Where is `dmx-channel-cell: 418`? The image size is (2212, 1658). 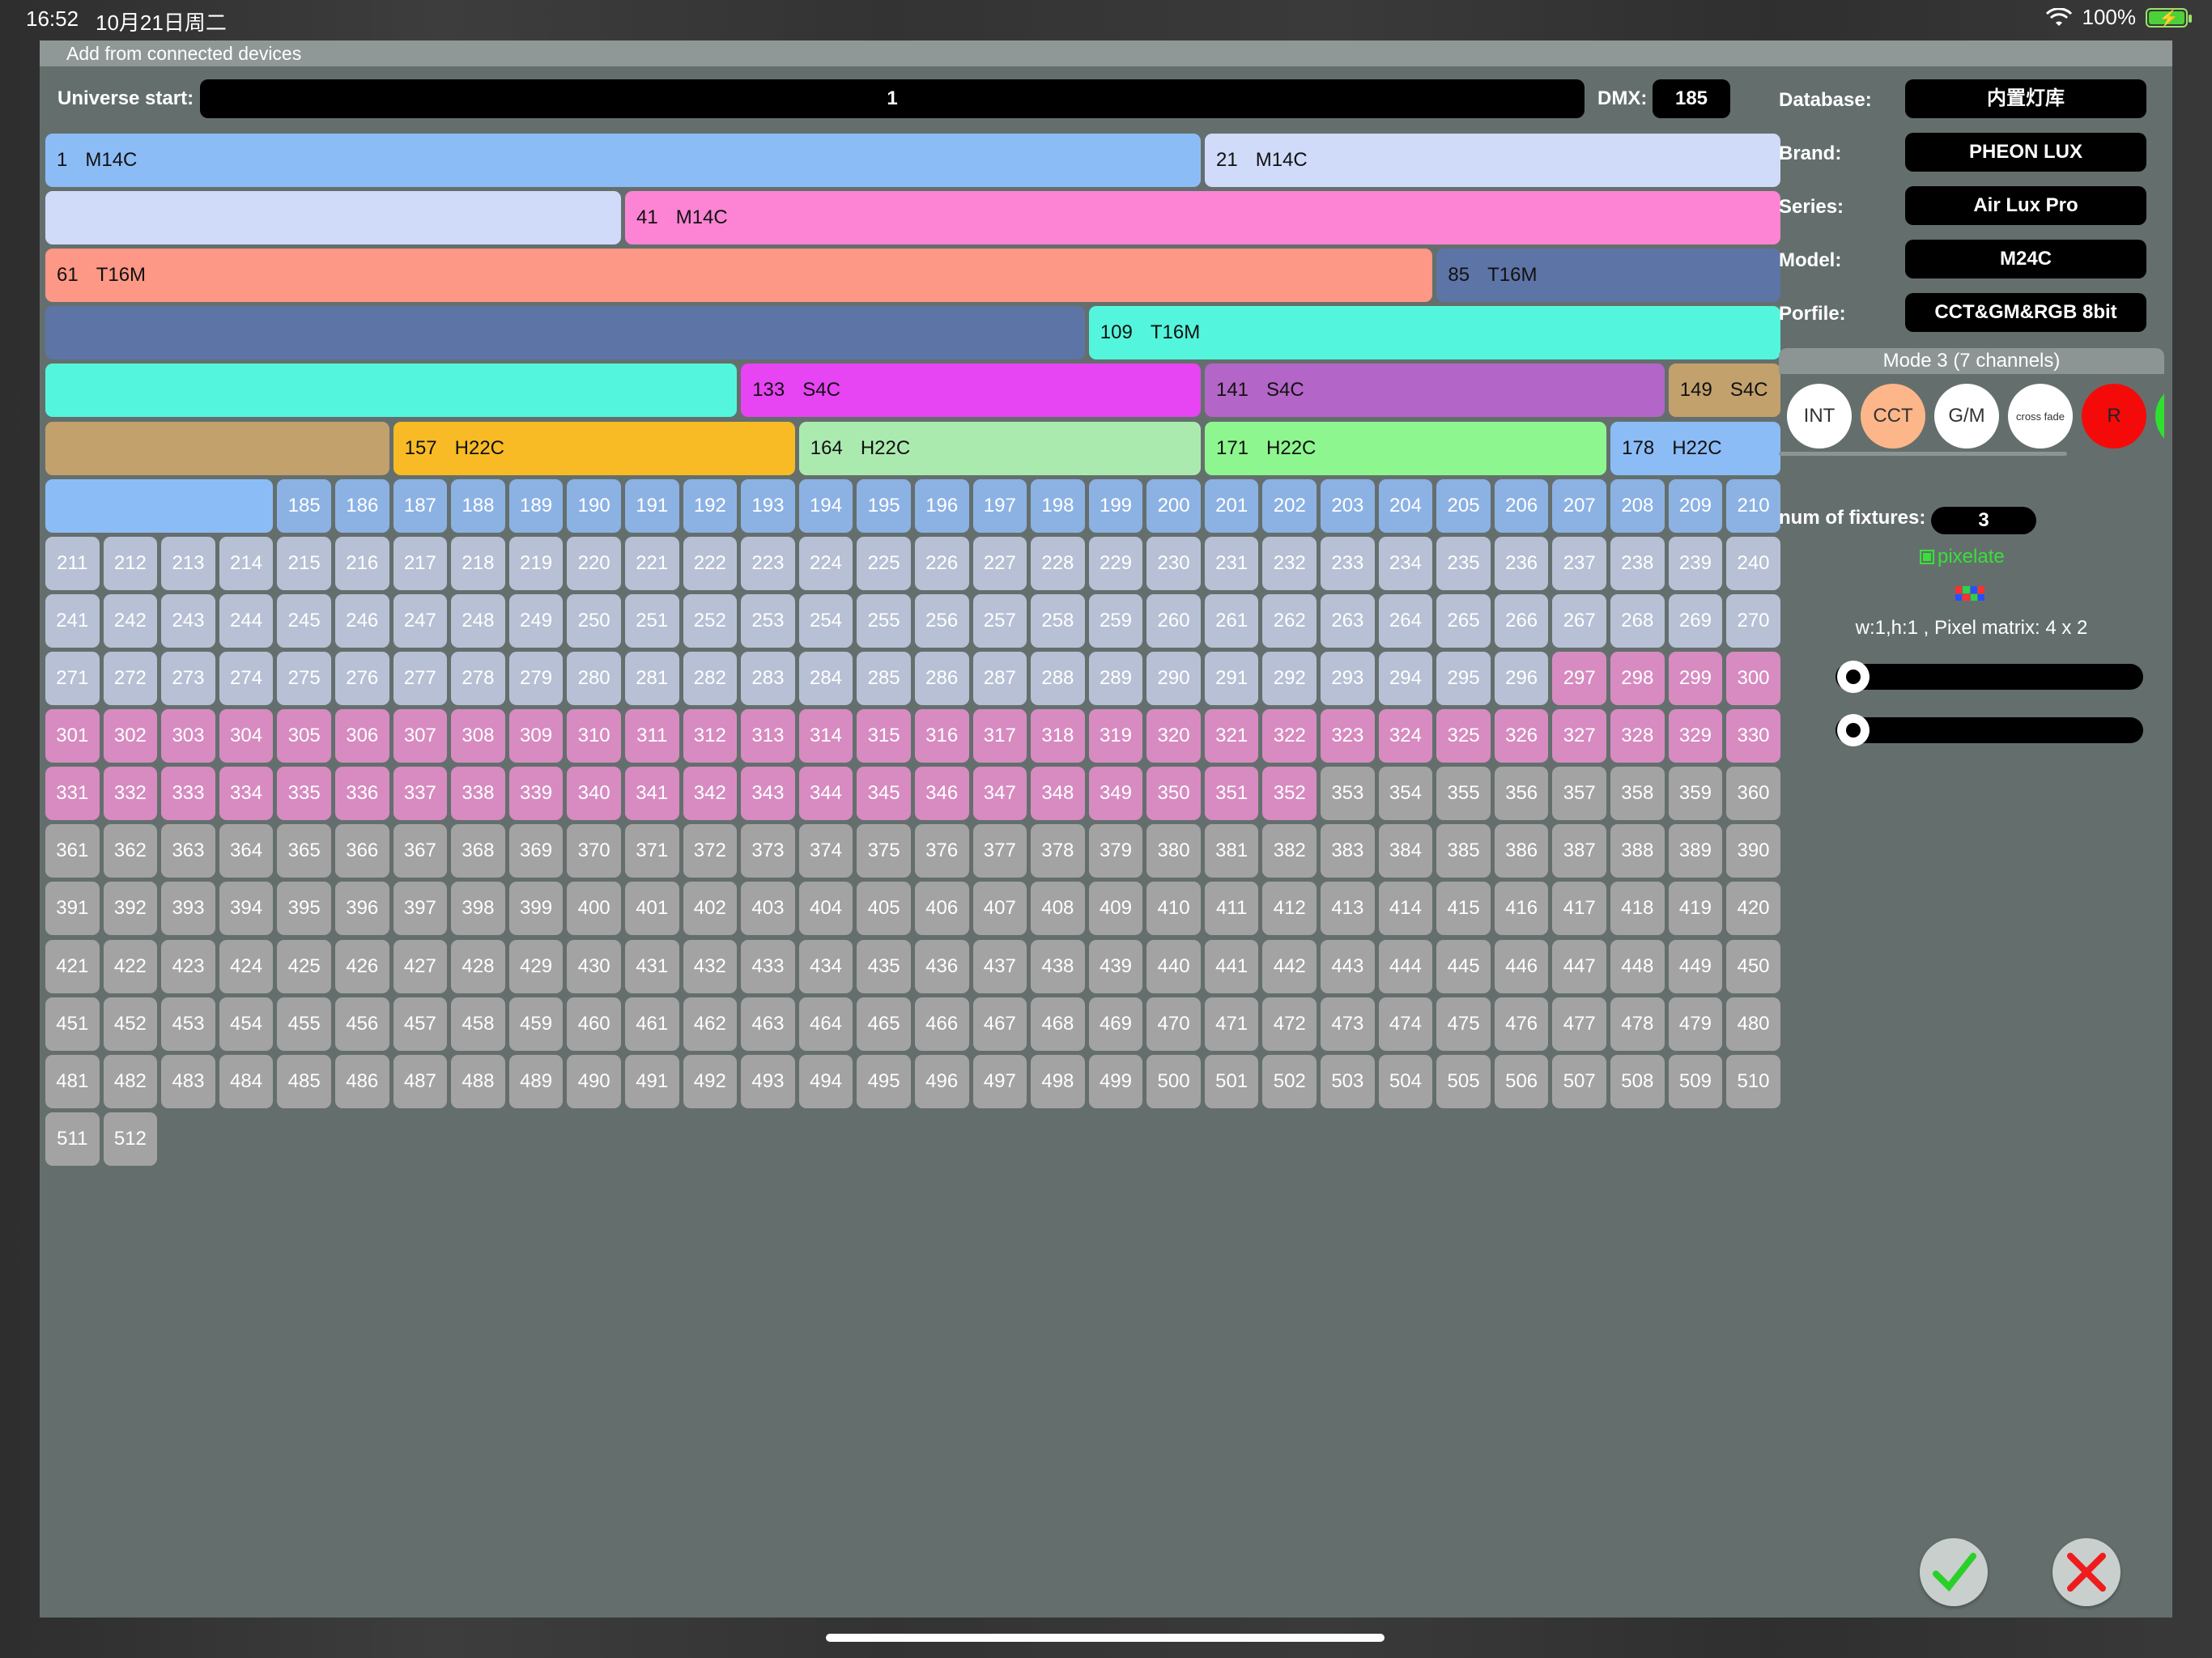 dmx-channel-cell: 418 is located at coordinates (1638, 909).